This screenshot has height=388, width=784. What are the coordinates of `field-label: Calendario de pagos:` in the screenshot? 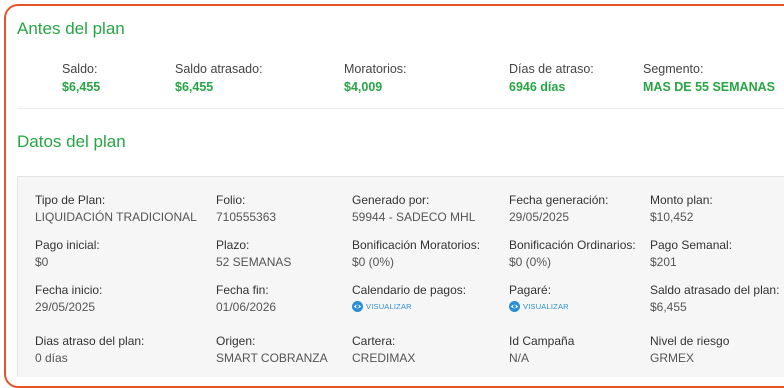 It's located at (409, 290).